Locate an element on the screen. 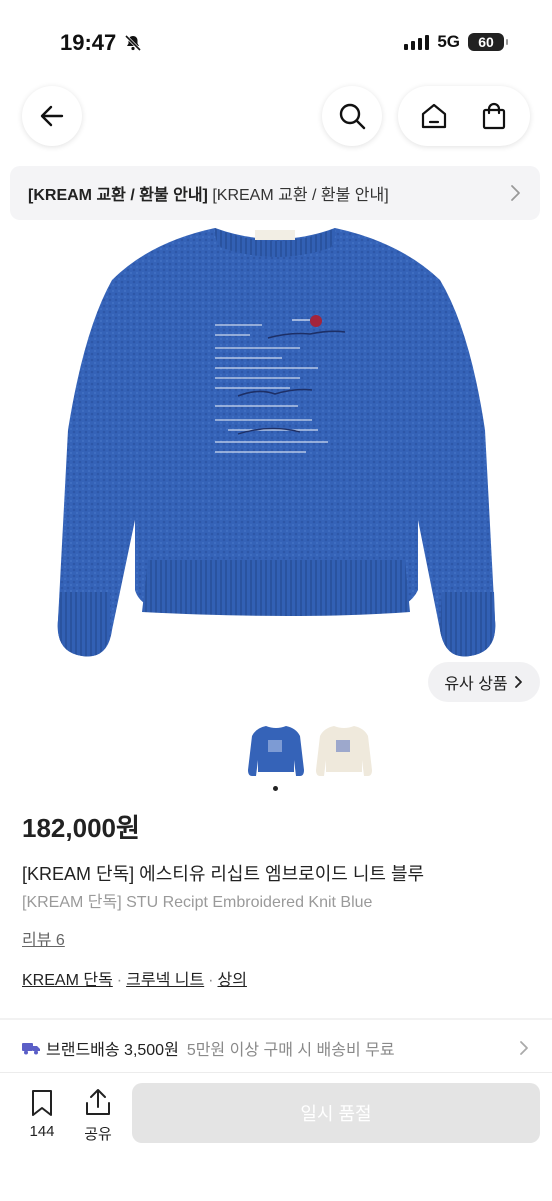 This screenshot has width=552, height=1201. cart-button is located at coordinates (494, 116).